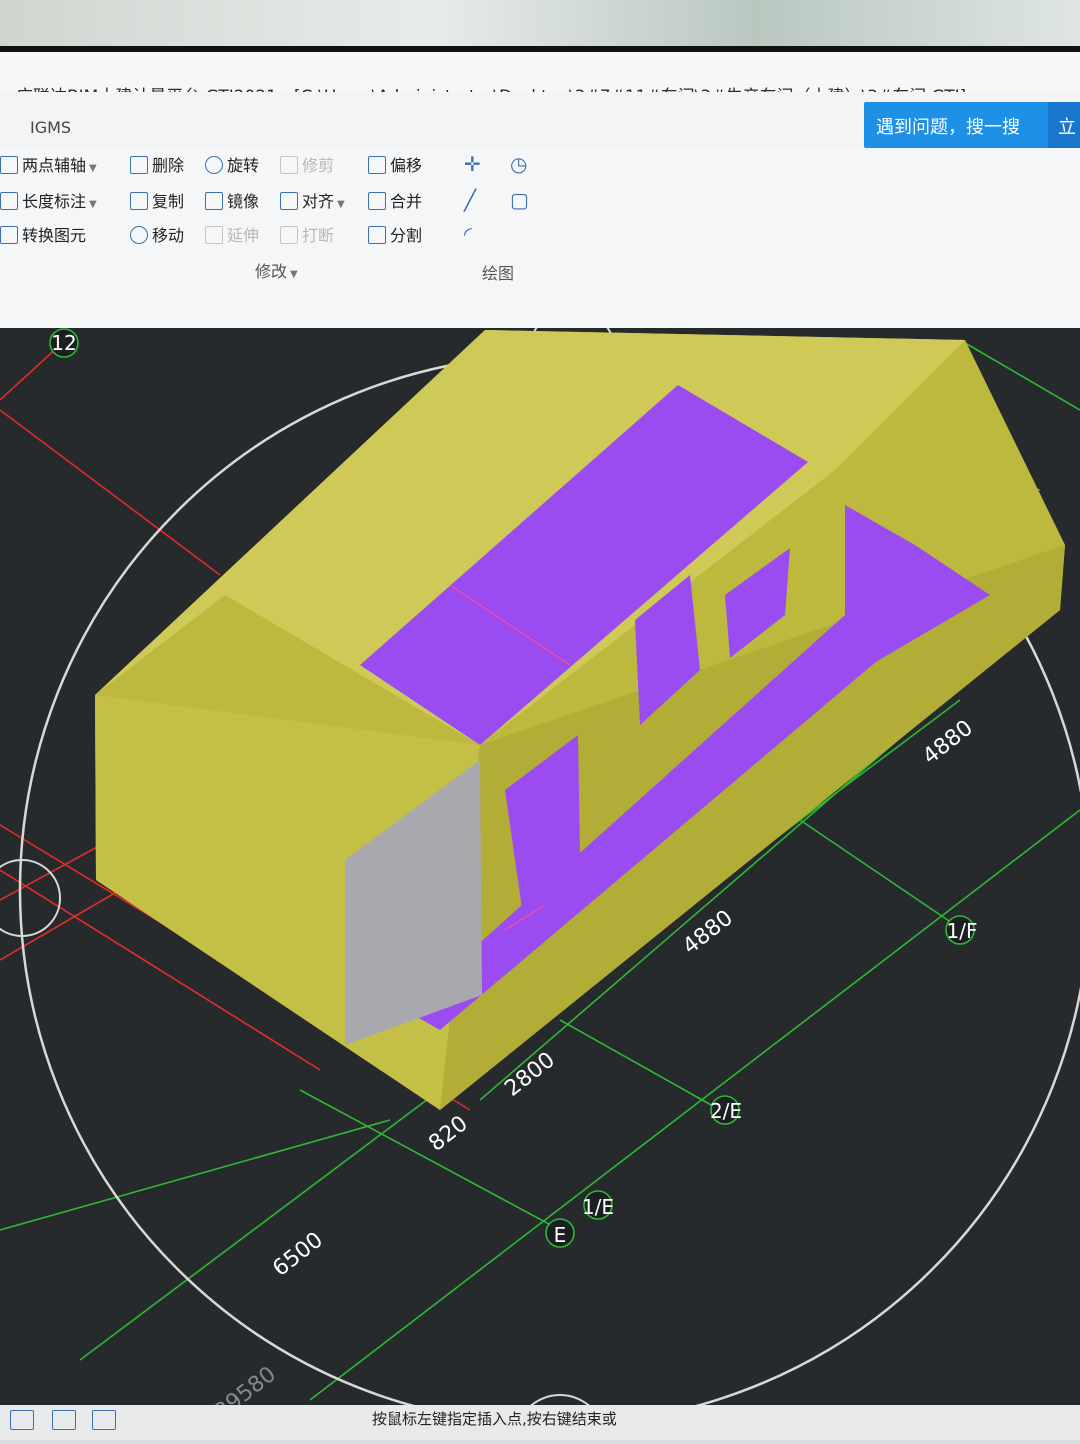  I want to click on search-help-button: 遇到问题，搜一搜, so click(964, 125).